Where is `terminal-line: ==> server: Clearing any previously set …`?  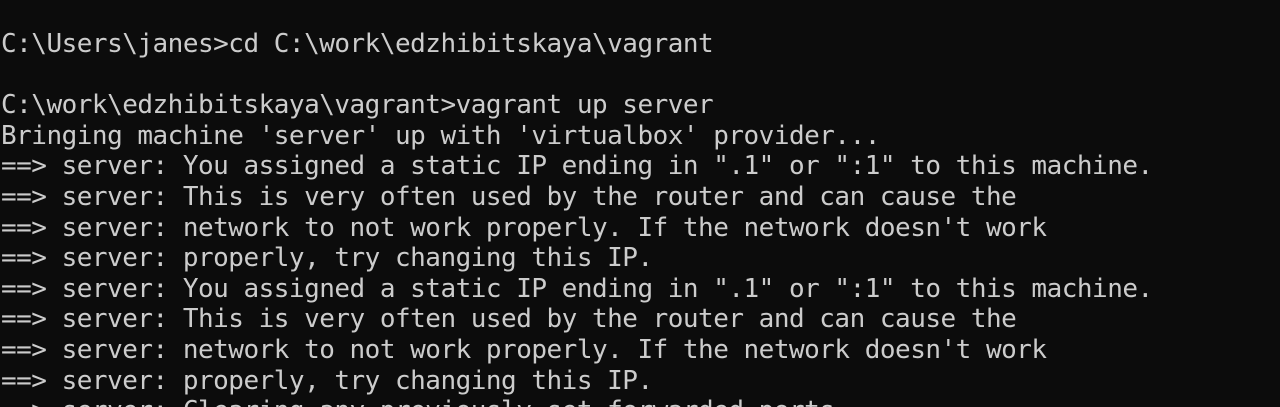
terminal-line: ==> server: Clearing any previously set … is located at coordinates (640, 401).